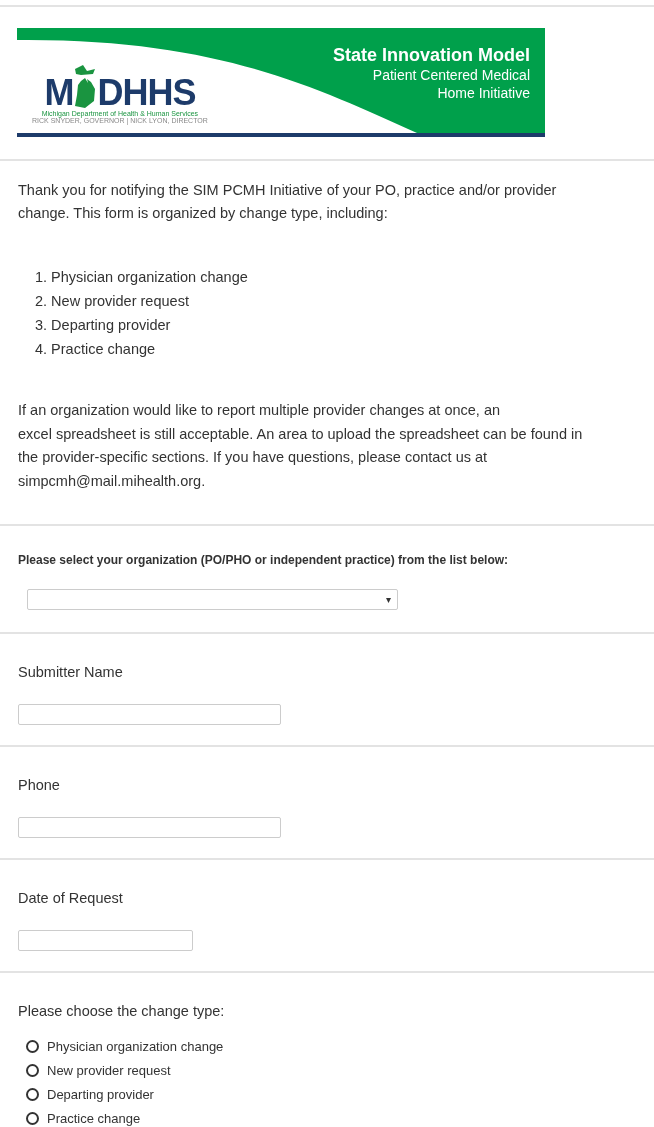  Describe the element at coordinates (41, 325) in the screenshot. I see `list-marker: 3.` at that location.